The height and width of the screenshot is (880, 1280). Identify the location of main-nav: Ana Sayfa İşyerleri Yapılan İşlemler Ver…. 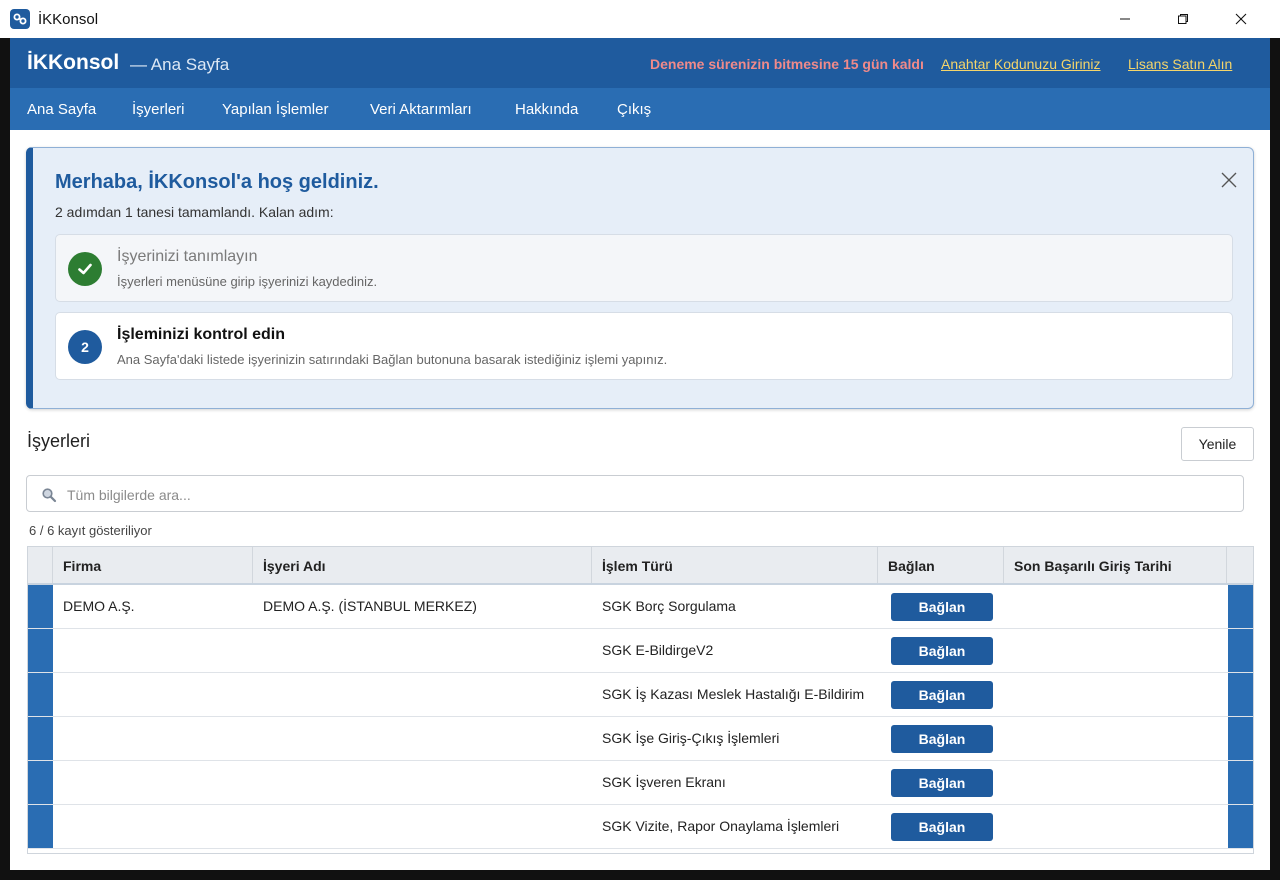
(640, 109).